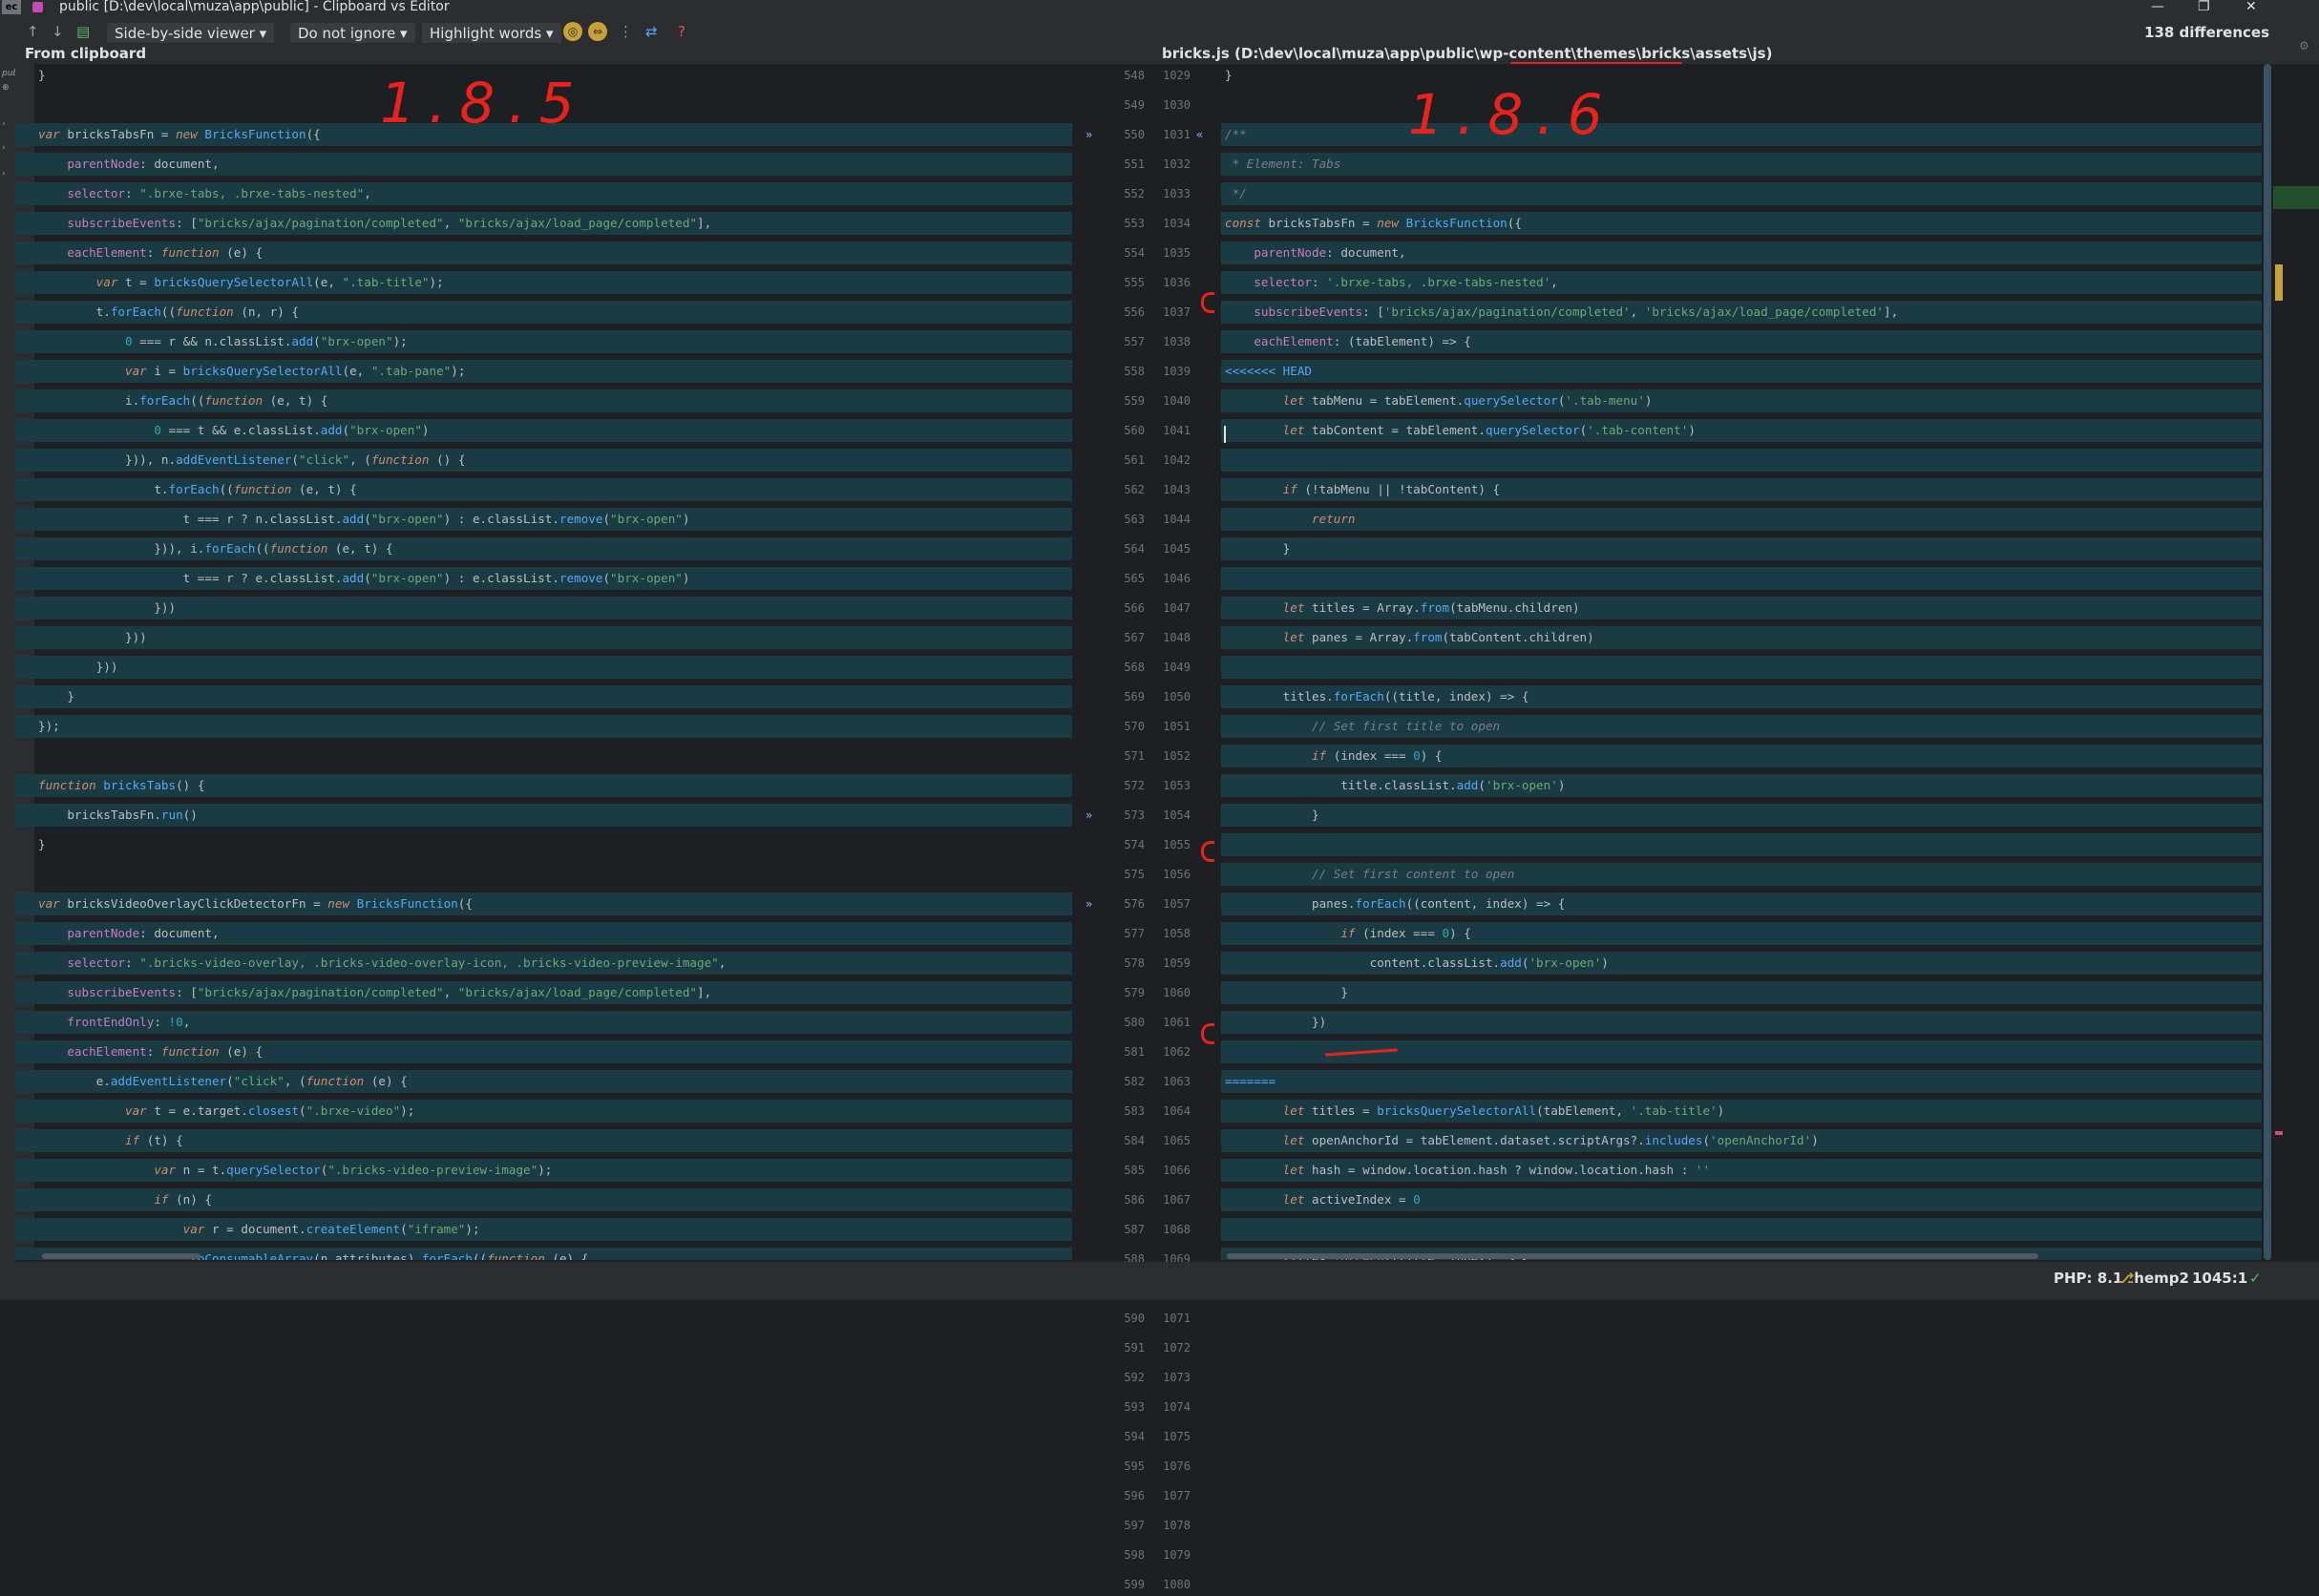 Image resolution: width=2319 pixels, height=1596 pixels. Describe the element at coordinates (572, 31) in the screenshot. I see `collapse-unchanged-icon: ◎` at that location.